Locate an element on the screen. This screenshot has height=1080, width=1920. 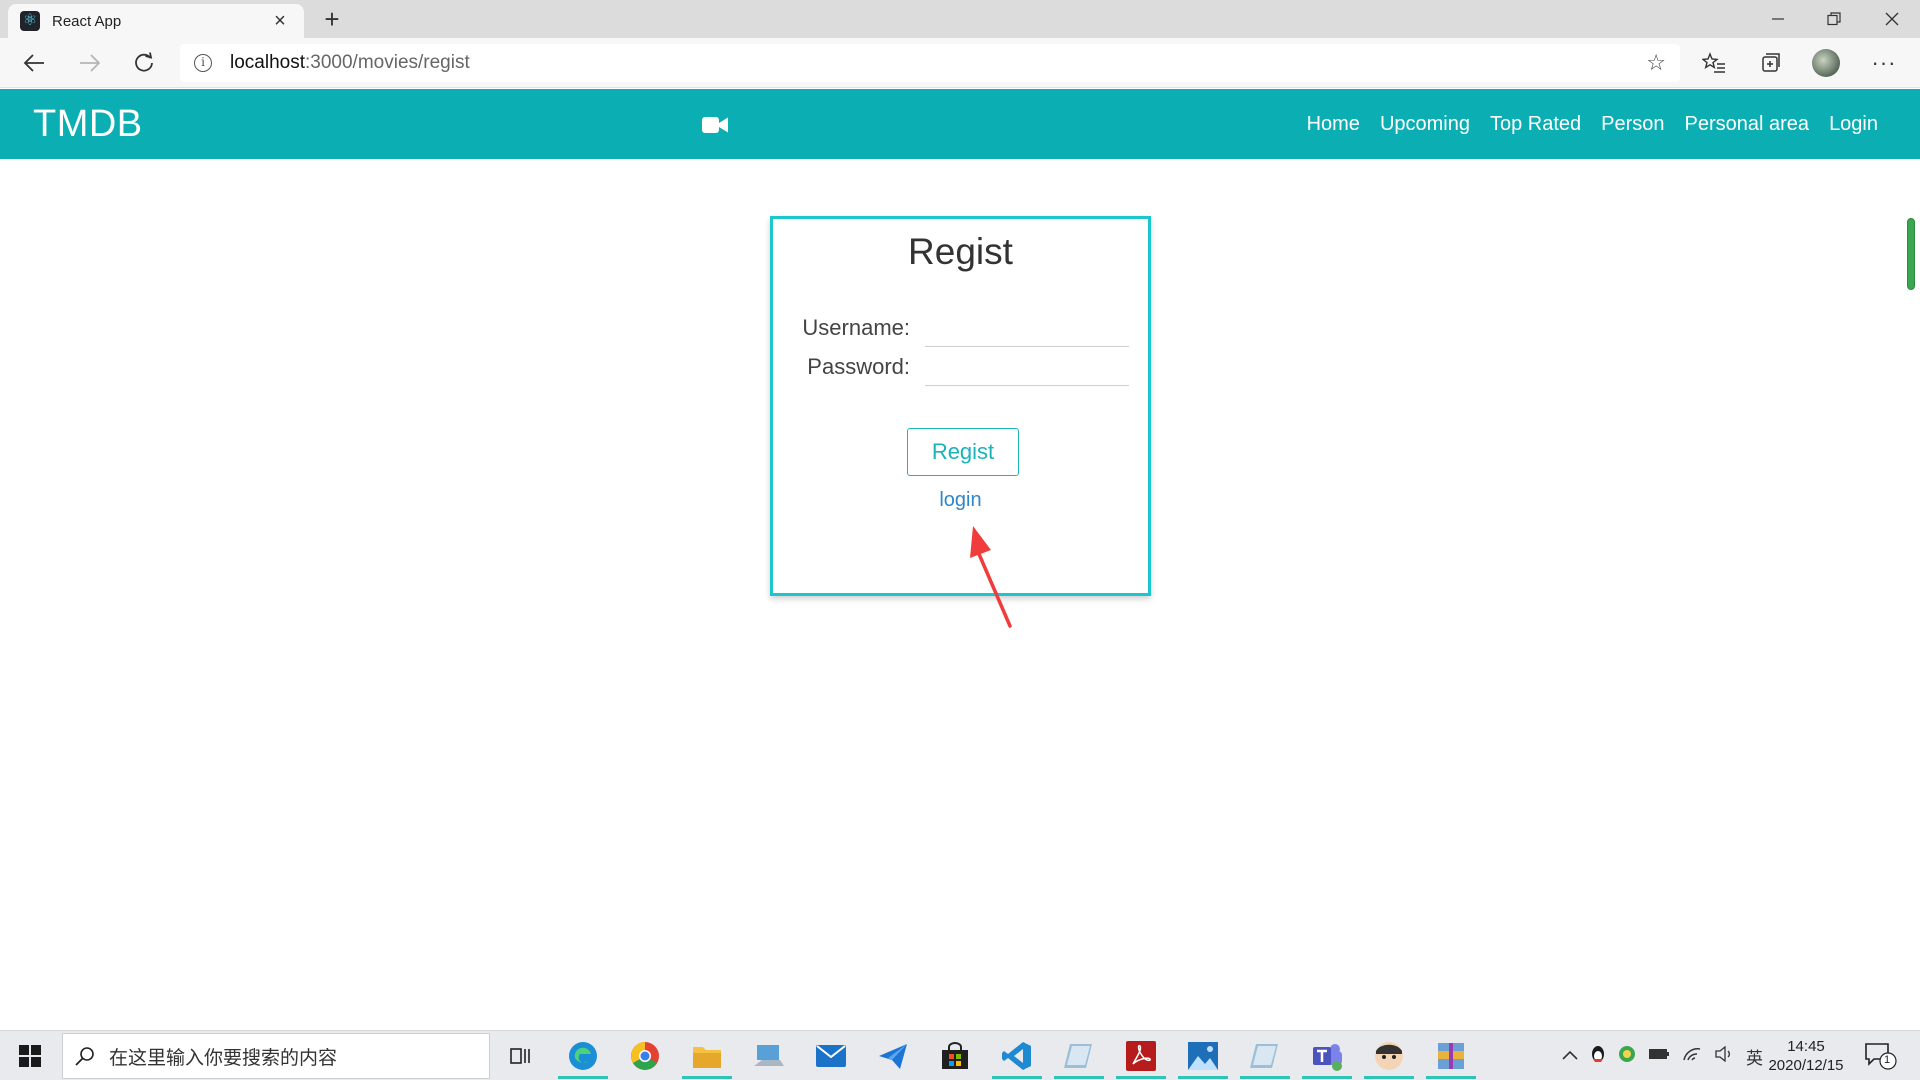
arrow-right-icon is located at coordinates (90, 63).